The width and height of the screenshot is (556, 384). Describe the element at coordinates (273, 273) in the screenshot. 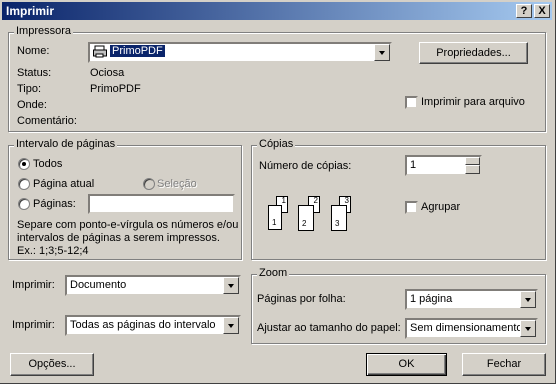

I see `zoom-legend: Zoom` at that location.